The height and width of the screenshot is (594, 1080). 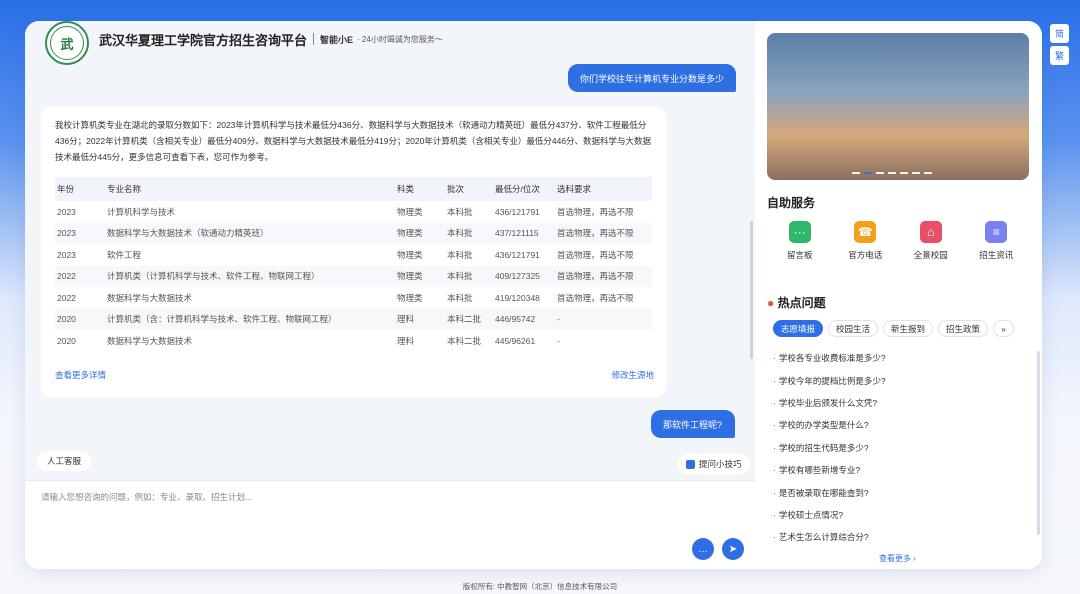 What do you see at coordinates (203, 40) in the screenshot?
I see `site-title: 武汉华夏理工学院官方招生咨询平台` at bounding box center [203, 40].